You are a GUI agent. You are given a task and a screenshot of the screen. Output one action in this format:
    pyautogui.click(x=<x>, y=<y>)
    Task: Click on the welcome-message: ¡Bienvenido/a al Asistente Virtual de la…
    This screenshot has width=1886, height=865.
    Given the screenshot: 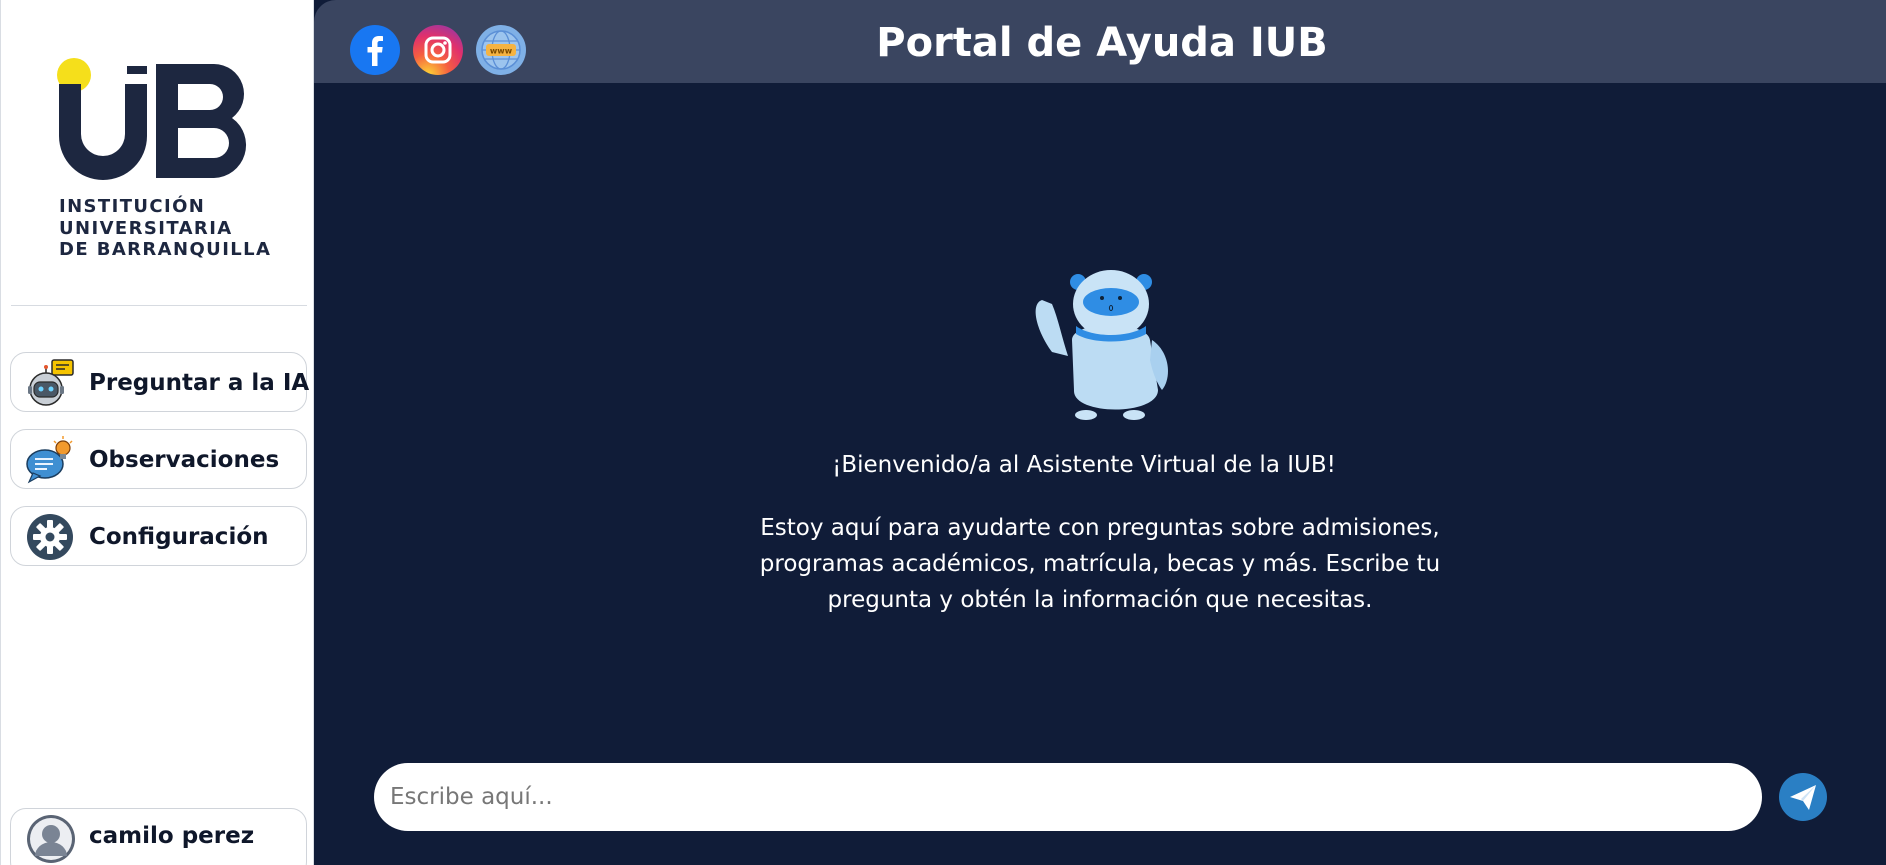 What is the action you would take?
    pyautogui.click(x=1100, y=465)
    